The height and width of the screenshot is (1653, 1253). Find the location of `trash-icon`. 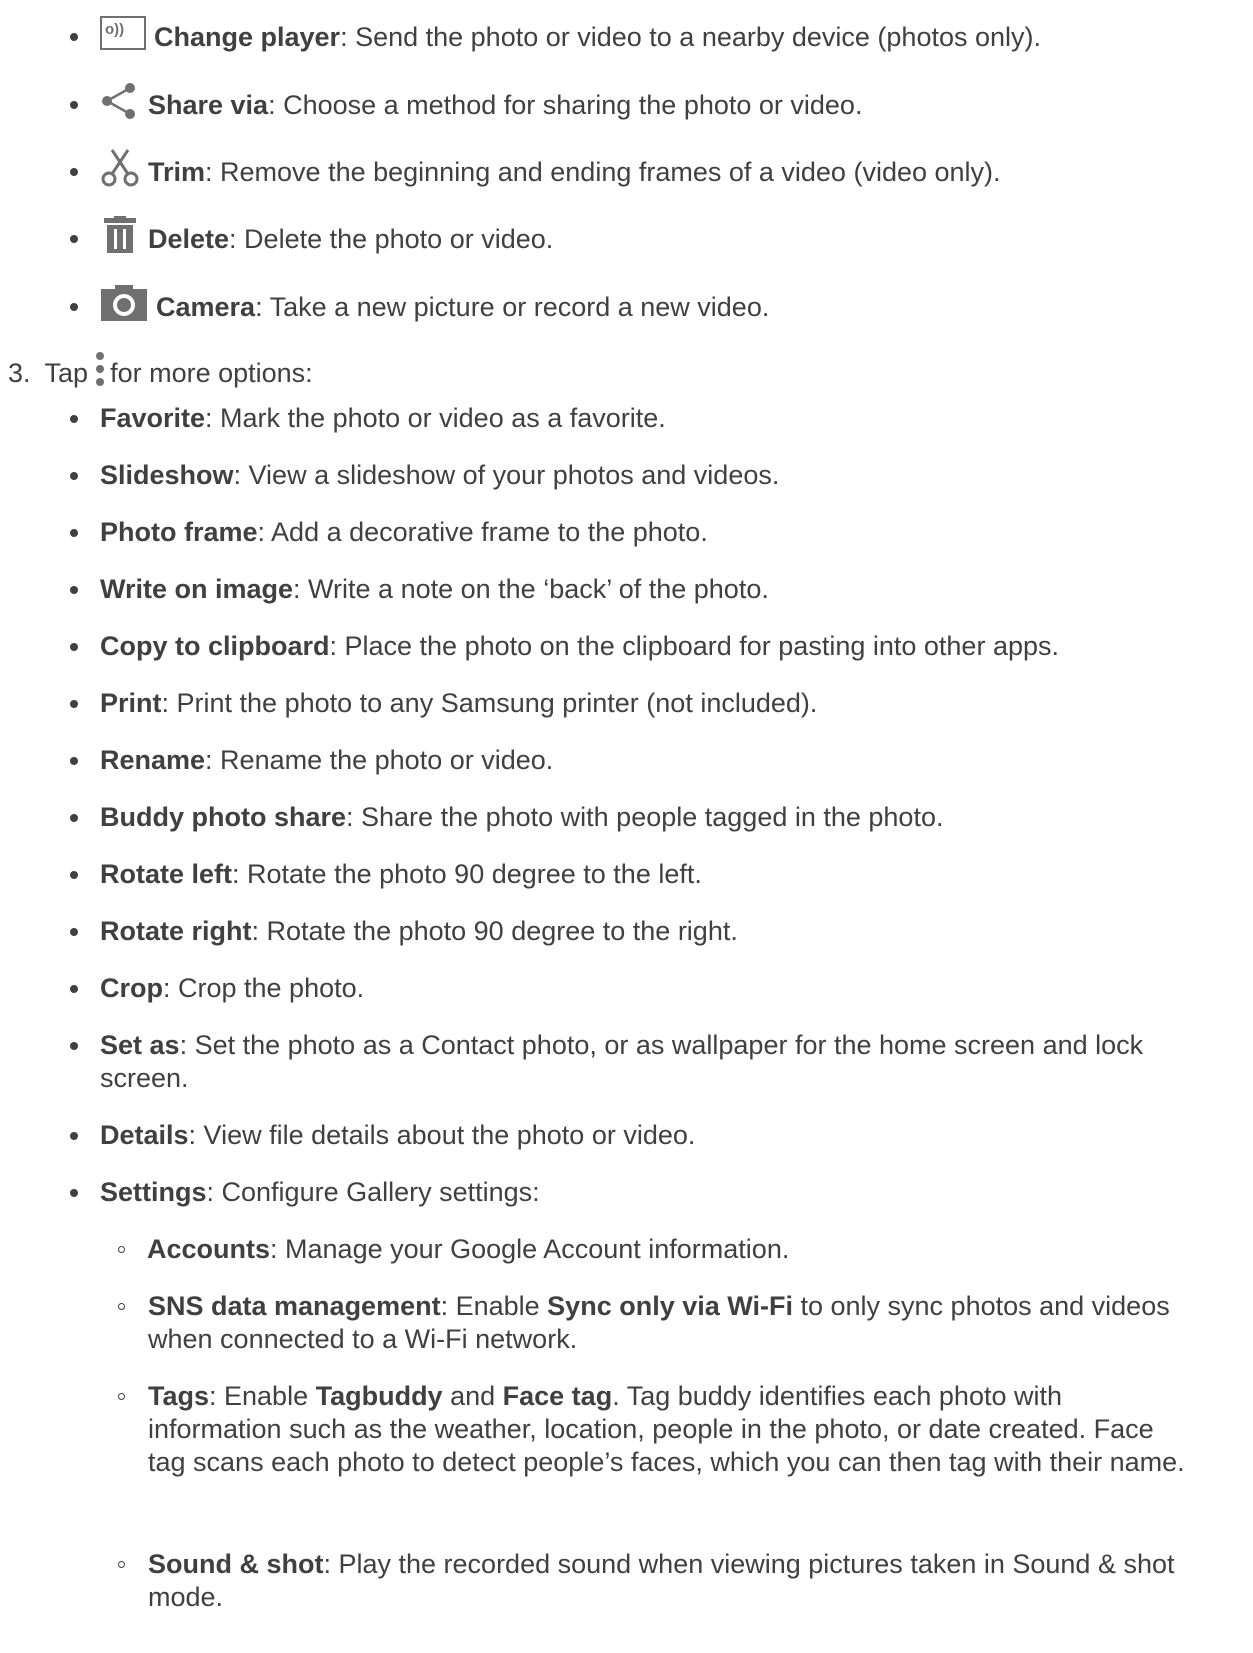

trash-icon is located at coordinates (120, 239).